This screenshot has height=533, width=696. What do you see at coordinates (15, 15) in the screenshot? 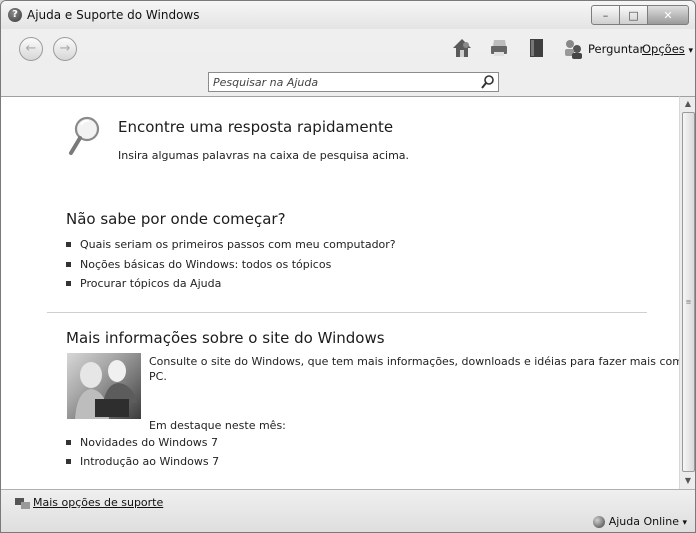
I see `help-icon: ?` at bounding box center [15, 15].